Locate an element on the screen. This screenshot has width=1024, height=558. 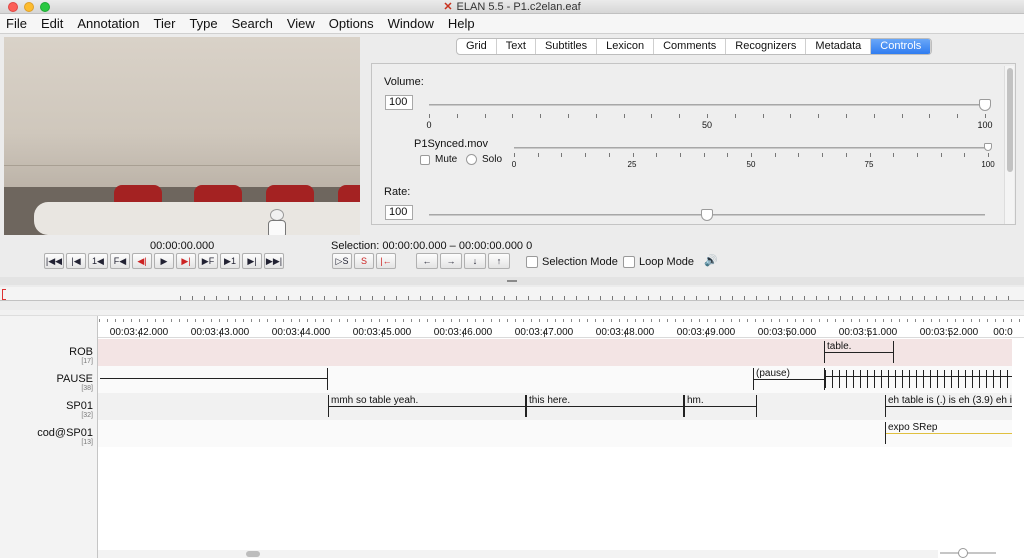
previous-second-button: 1◀ is located at coordinates (98, 261).